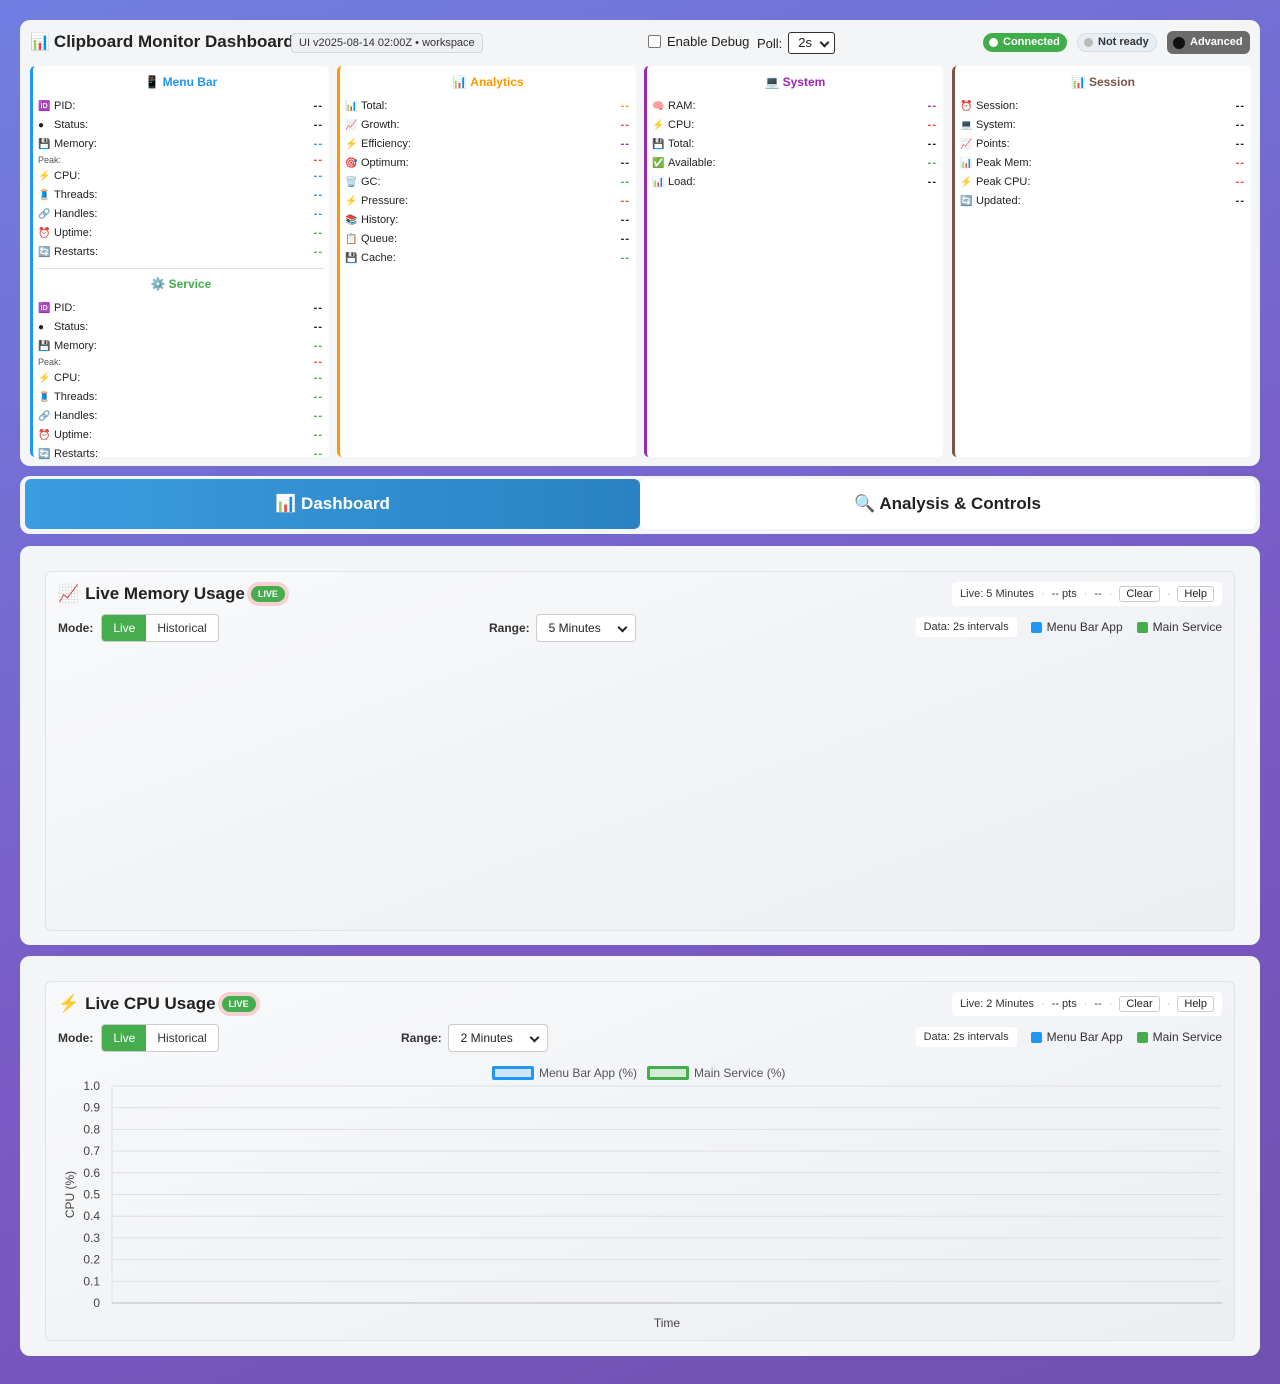 The width and height of the screenshot is (1280, 1384). Describe the element at coordinates (1003, 181) in the screenshot. I see `row-label: Peak CPU:` at that location.